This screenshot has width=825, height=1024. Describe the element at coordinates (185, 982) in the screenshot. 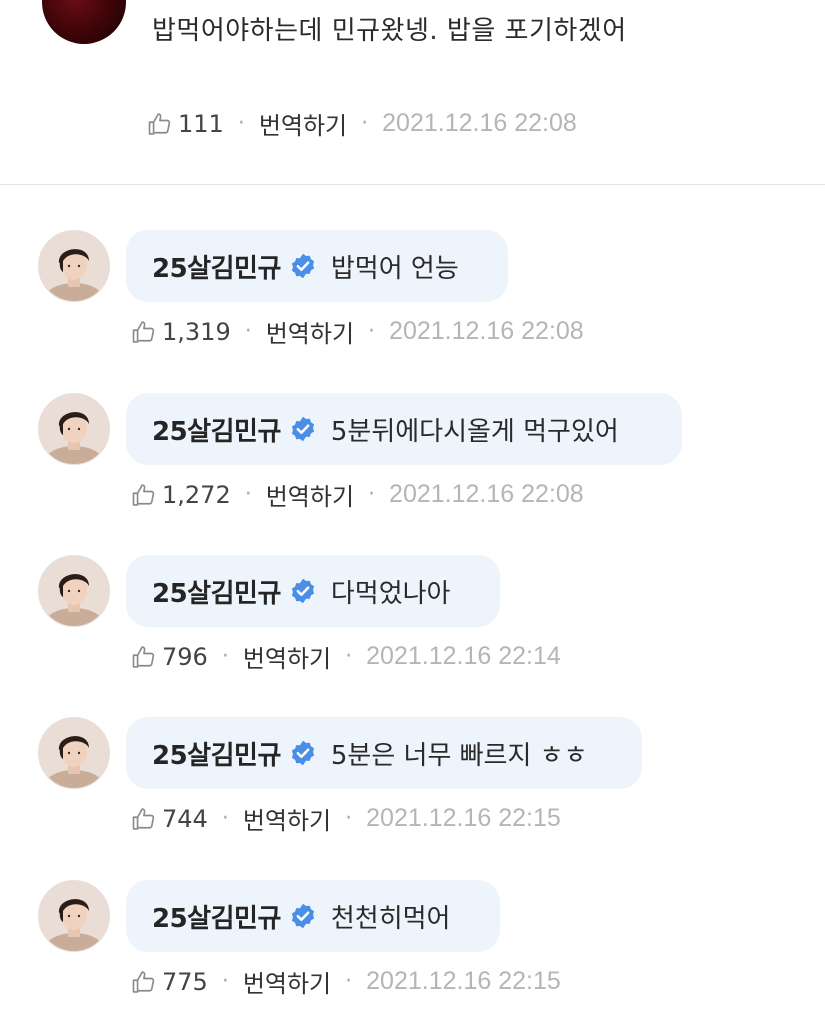

I see `like-count: 775` at that location.